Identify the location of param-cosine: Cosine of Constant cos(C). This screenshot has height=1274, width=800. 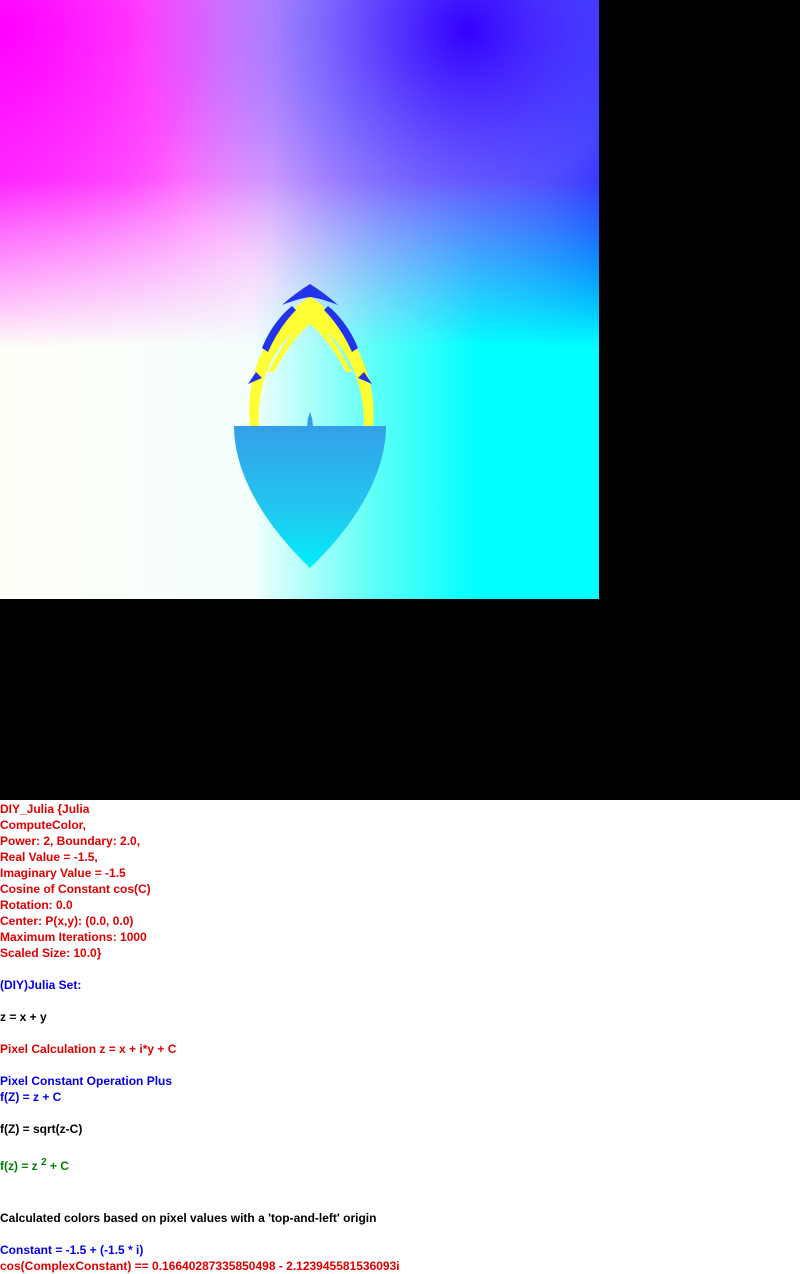
(75, 889).